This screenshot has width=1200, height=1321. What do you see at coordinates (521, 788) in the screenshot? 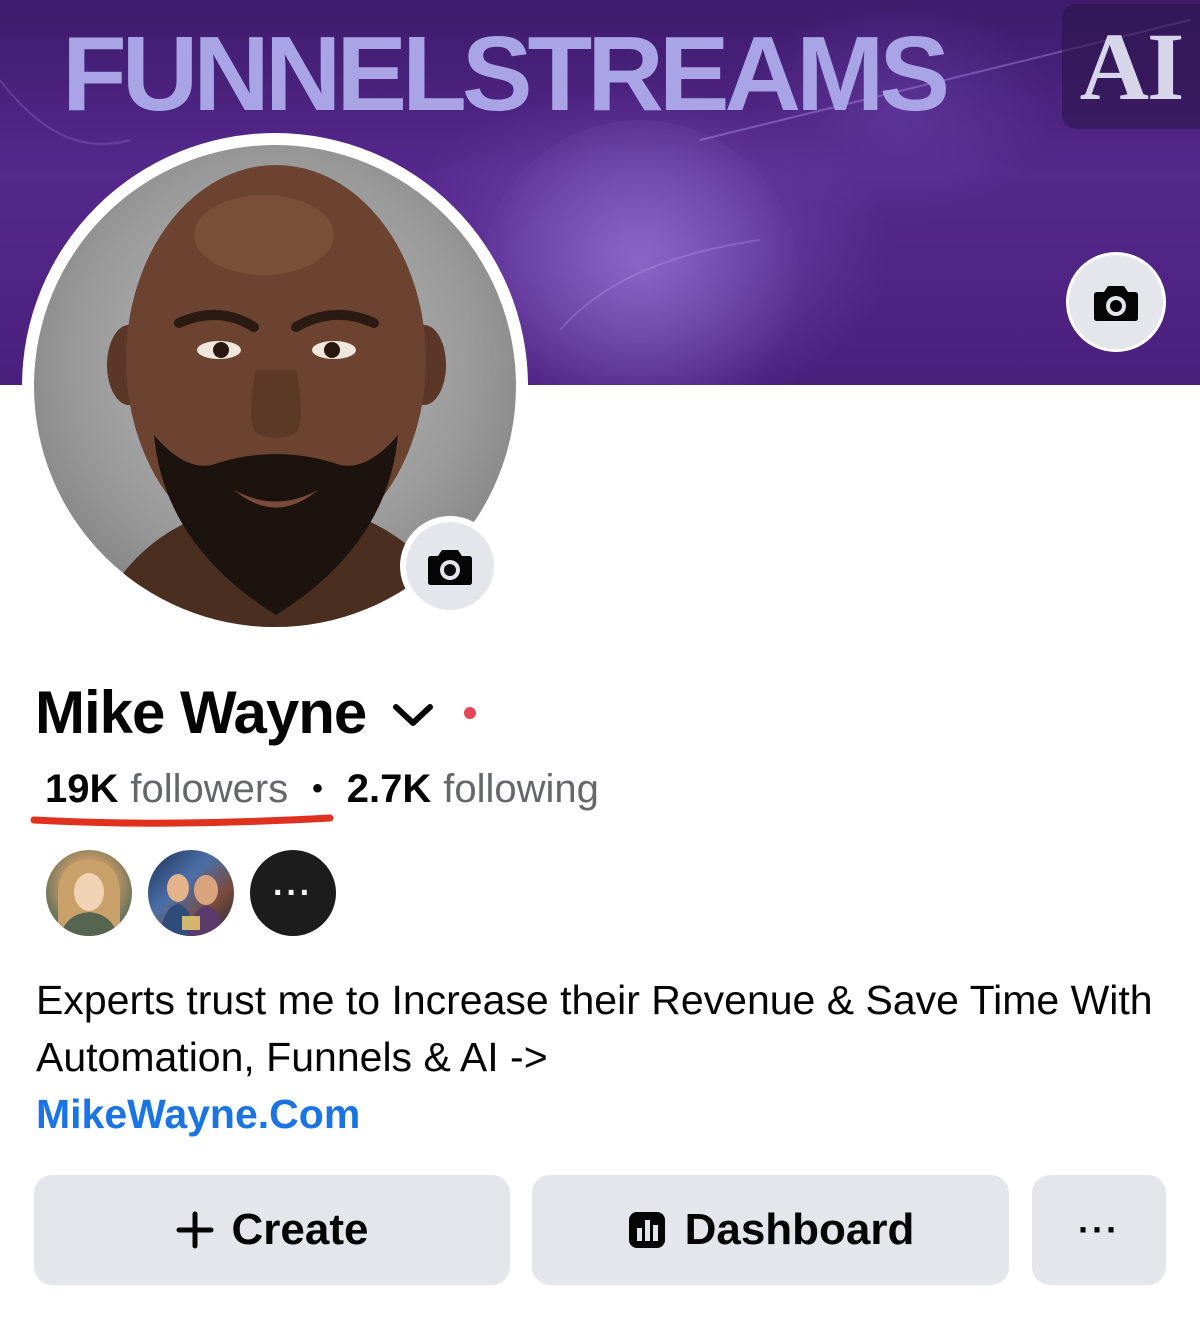
I see `following-label: following` at bounding box center [521, 788].